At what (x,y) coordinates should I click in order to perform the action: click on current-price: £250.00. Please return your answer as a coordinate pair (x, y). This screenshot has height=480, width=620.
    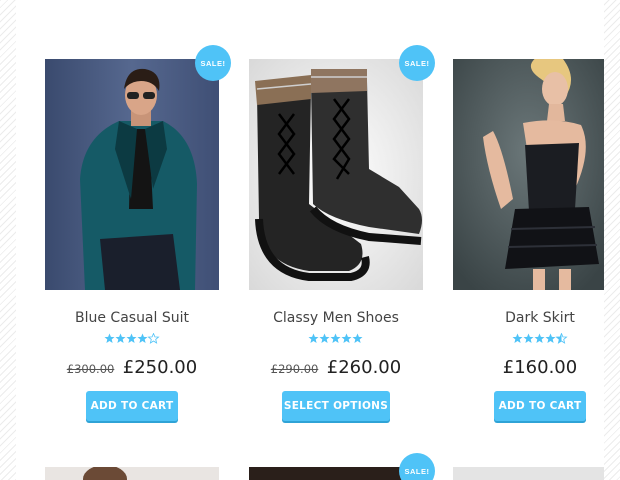
    Looking at the image, I should click on (160, 367).